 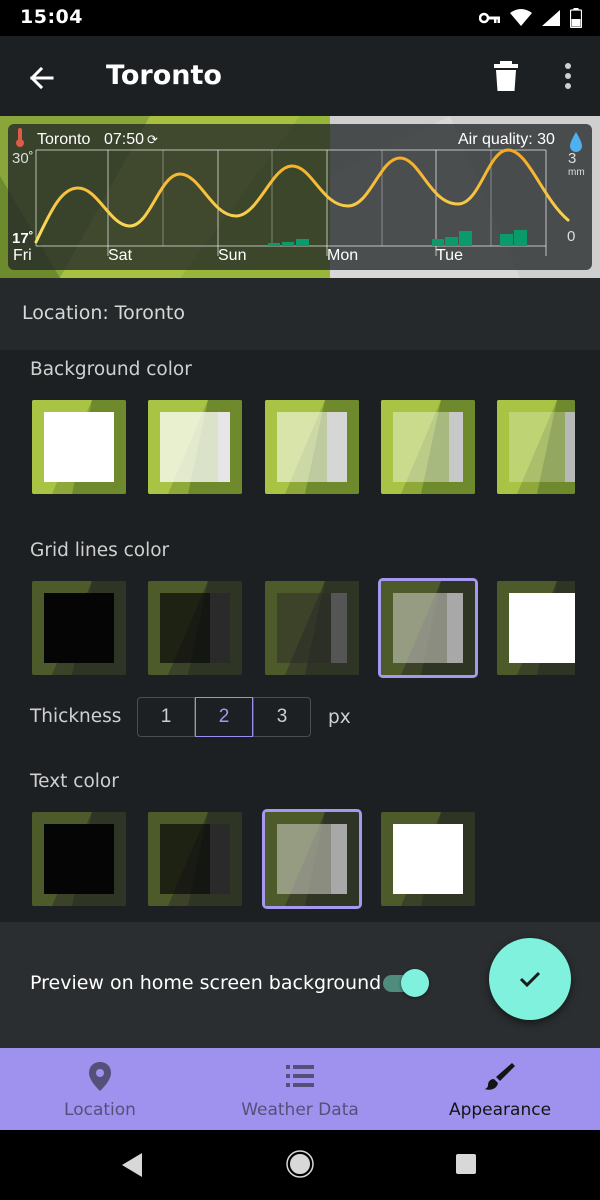 What do you see at coordinates (415, 983) in the screenshot?
I see `toggle-thumb` at bounding box center [415, 983].